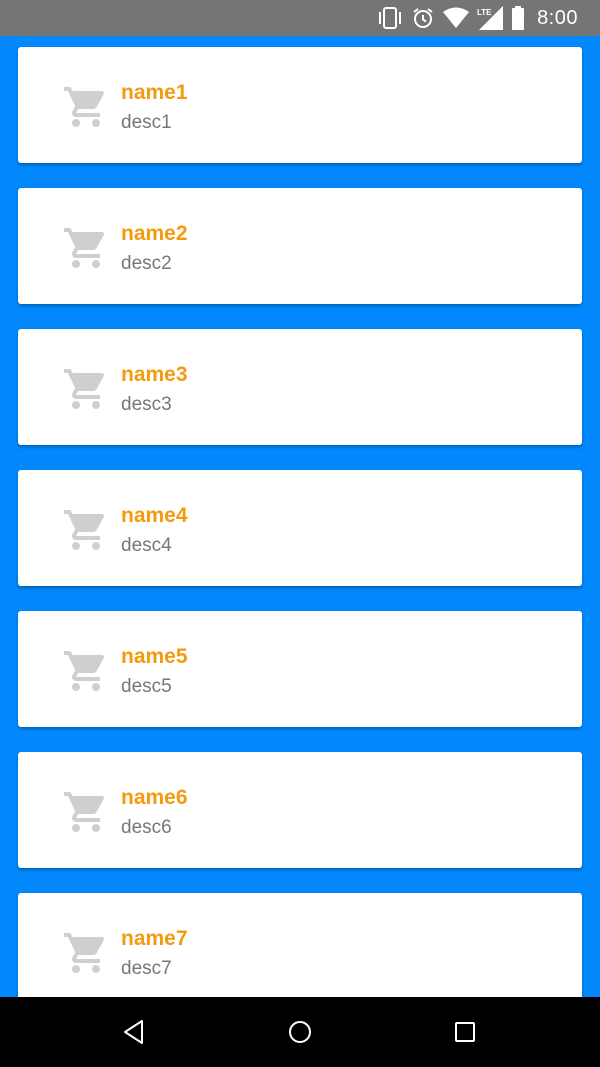 The image size is (600, 1067). What do you see at coordinates (300, 387) in the screenshot?
I see `list-item: name3 desc3` at bounding box center [300, 387].